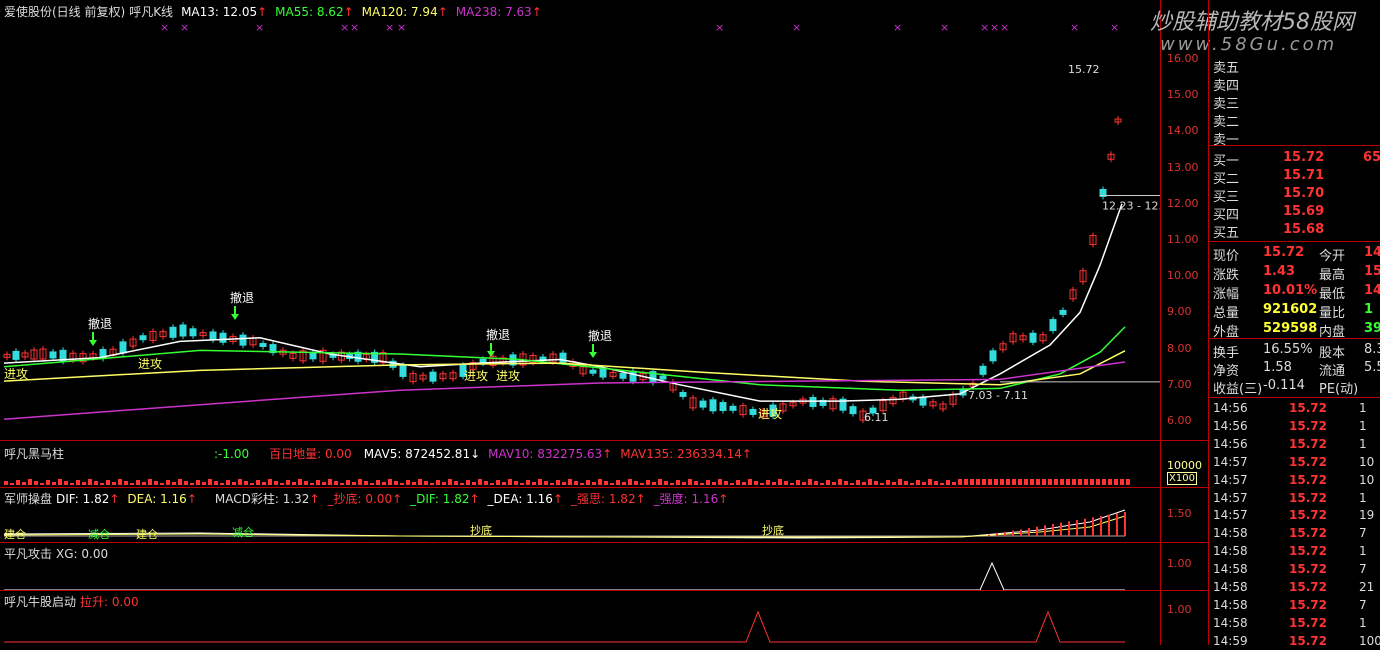 Image resolution: width=1380 pixels, height=650 pixels. Describe the element at coordinates (1294, 195) in the screenshot. I see `bid-row: 买三 15.70` at that location.